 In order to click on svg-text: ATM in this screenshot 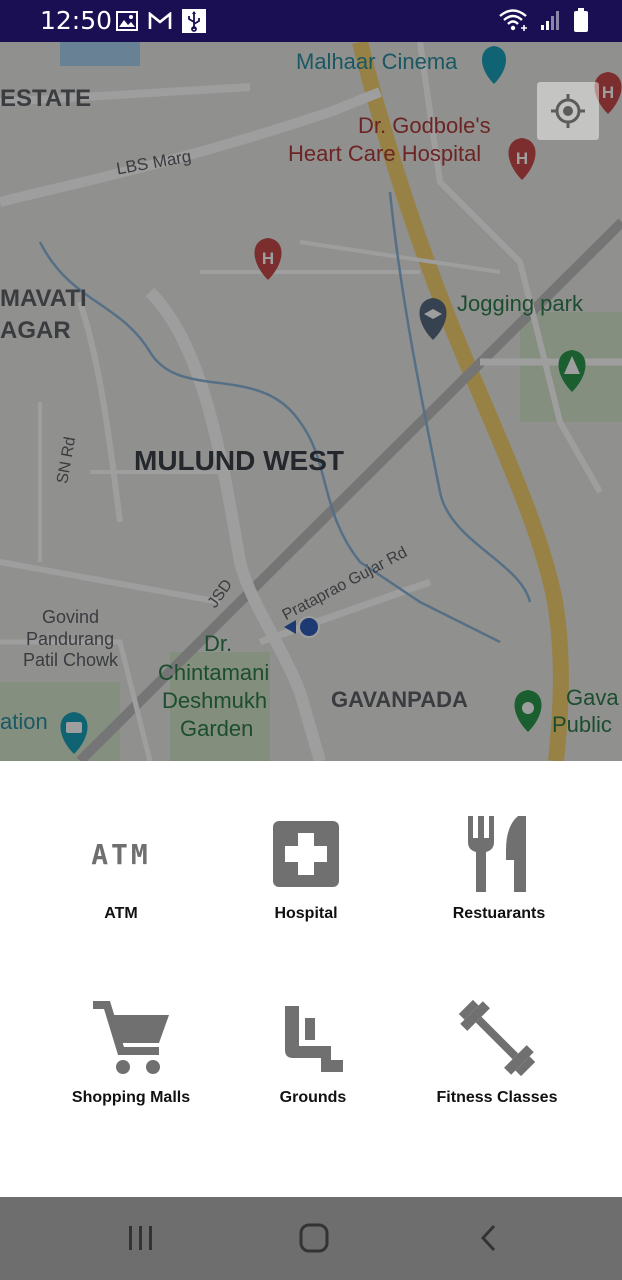, I will do `click(121, 854)`.